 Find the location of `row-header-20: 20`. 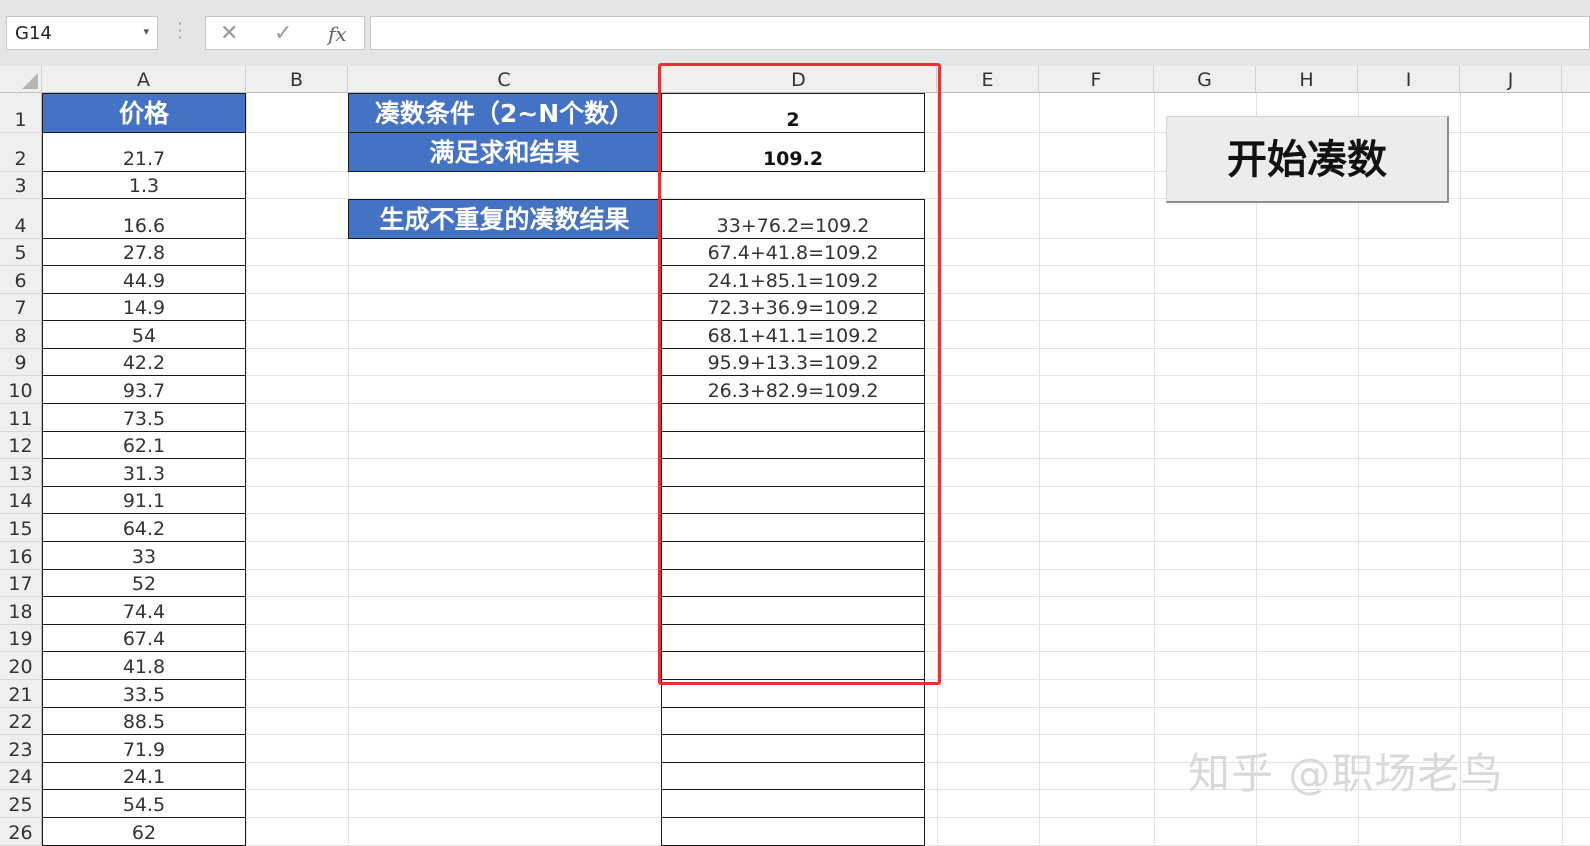

row-header-20: 20 is located at coordinates (21, 666).